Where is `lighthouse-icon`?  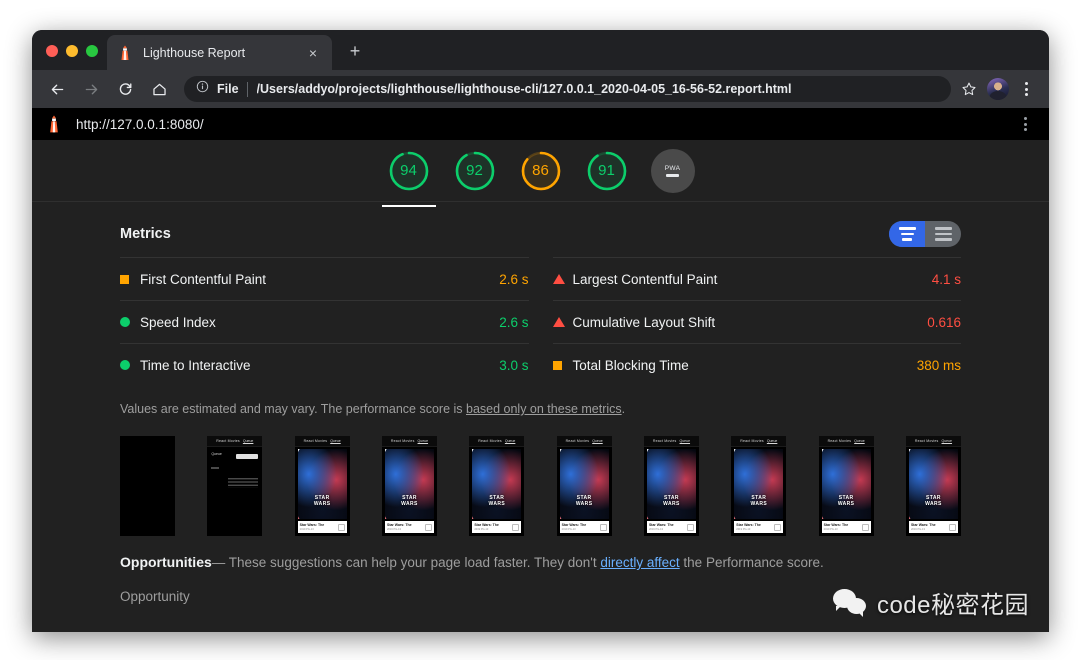
lighthouse-icon is located at coordinates (54, 124).